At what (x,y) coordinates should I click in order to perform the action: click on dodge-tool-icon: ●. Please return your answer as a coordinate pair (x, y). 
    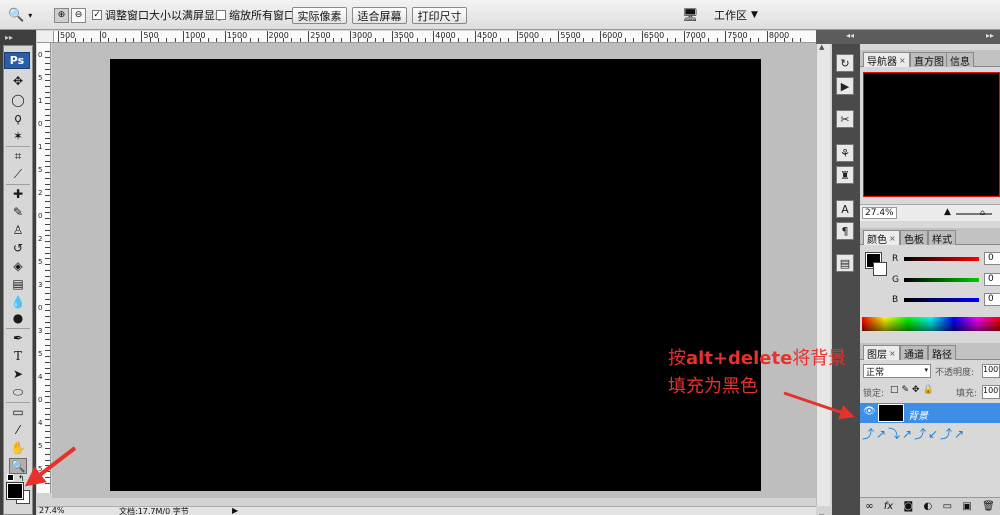
    Looking at the image, I should click on (18, 318).